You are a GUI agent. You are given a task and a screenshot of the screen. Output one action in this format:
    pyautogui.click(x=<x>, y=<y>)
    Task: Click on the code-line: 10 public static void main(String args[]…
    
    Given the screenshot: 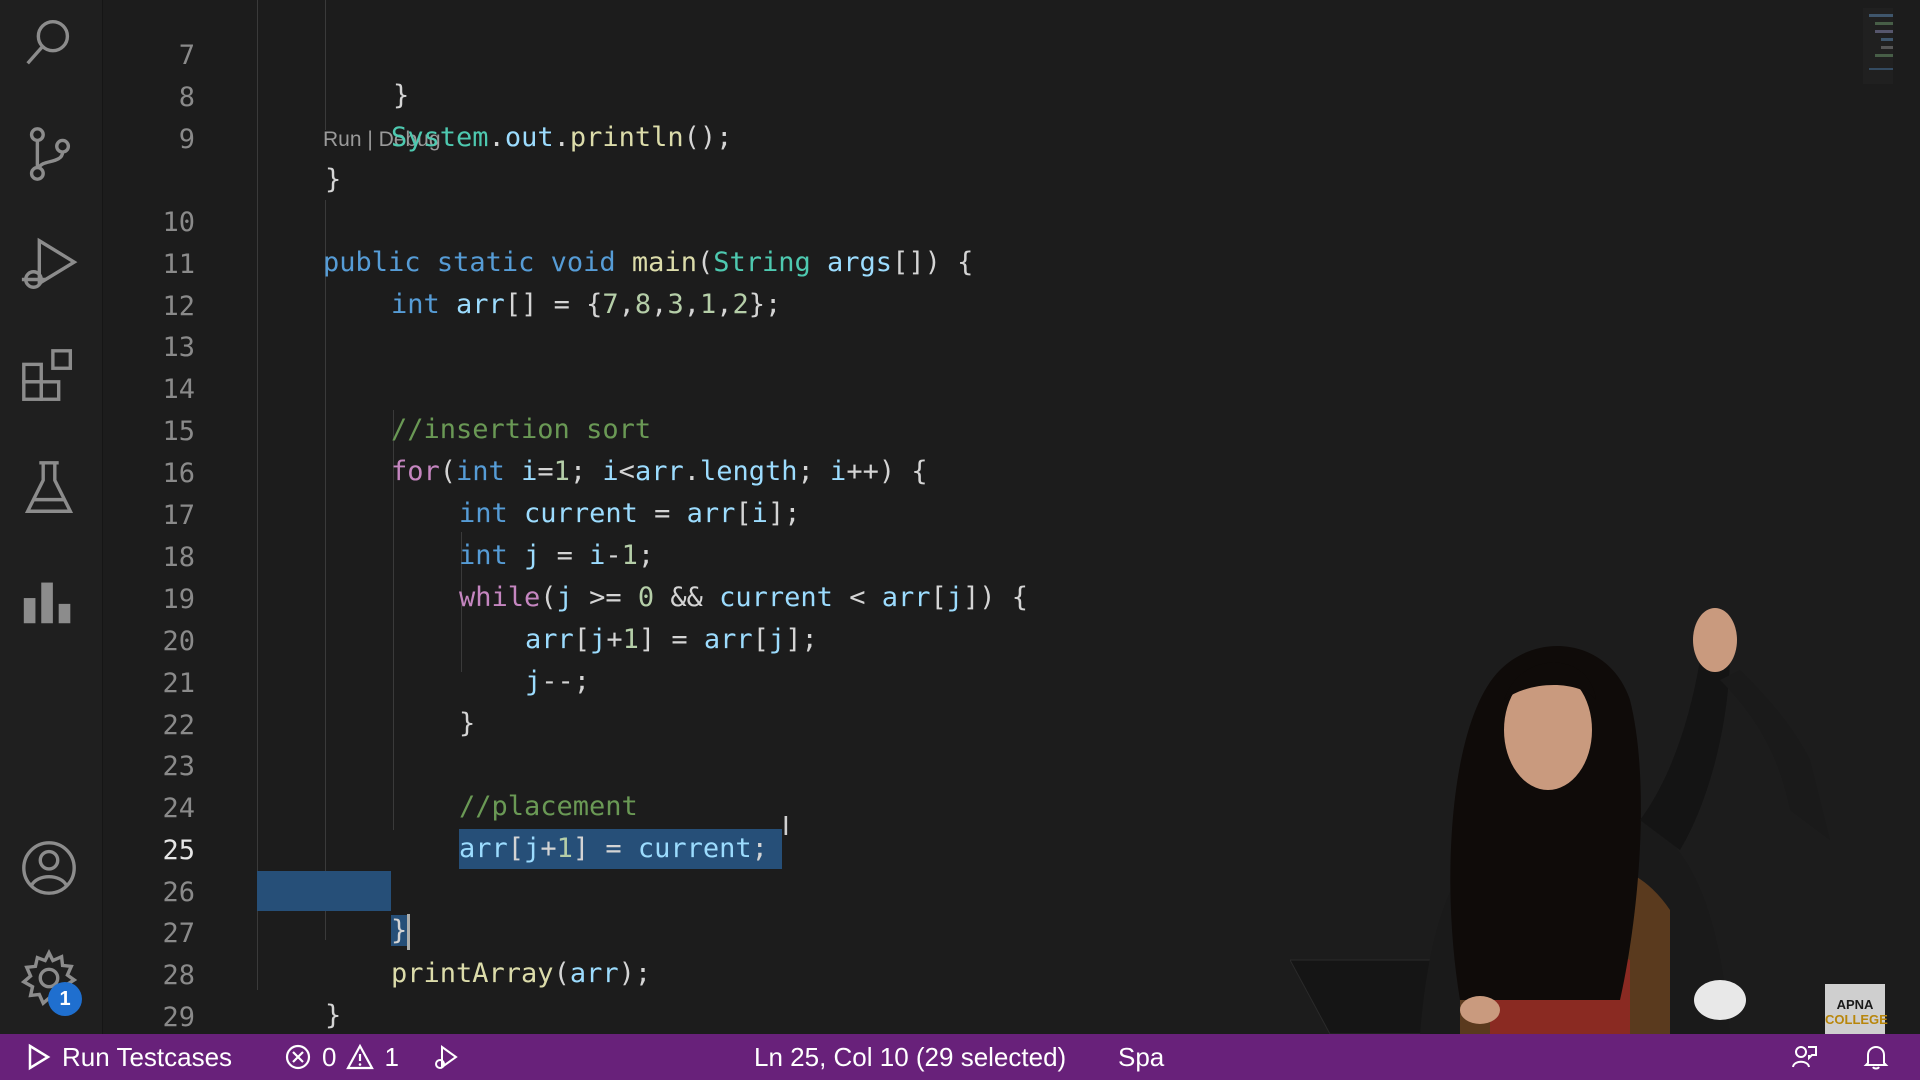 What is the action you would take?
    pyautogui.click(x=903, y=220)
    